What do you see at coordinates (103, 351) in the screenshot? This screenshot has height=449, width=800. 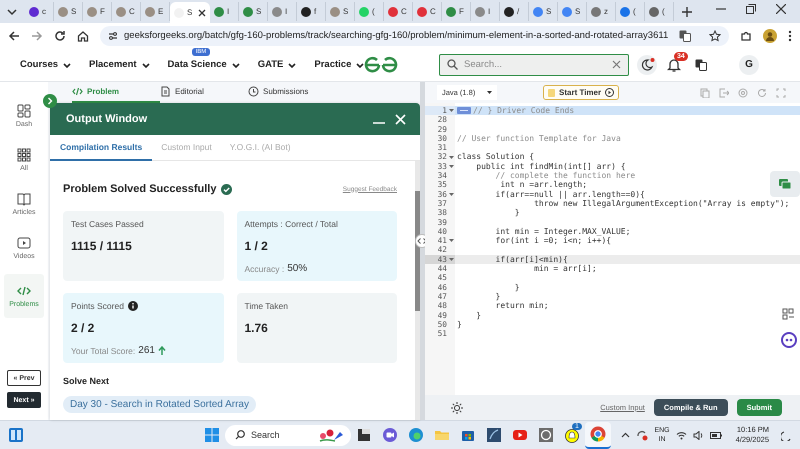 I see `footer-label: Your Total Score:` at bounding box center [103, 351].